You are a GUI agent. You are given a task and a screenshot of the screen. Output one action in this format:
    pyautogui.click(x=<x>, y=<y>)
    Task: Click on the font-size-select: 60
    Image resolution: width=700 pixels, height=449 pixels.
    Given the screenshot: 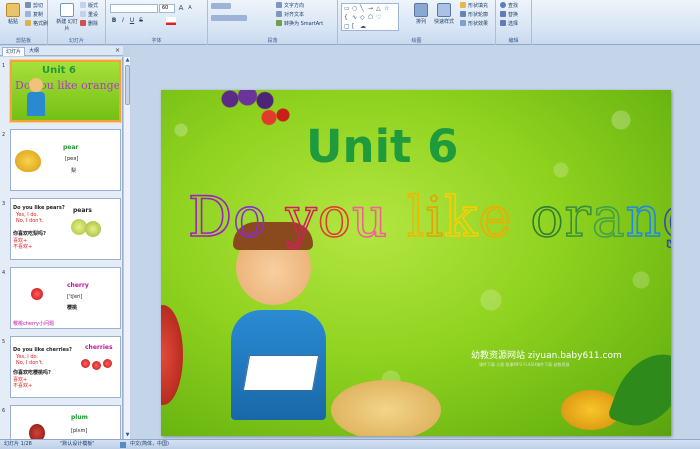 What is the action you would take?
    pyautogui.click(x=167, y=8)
    